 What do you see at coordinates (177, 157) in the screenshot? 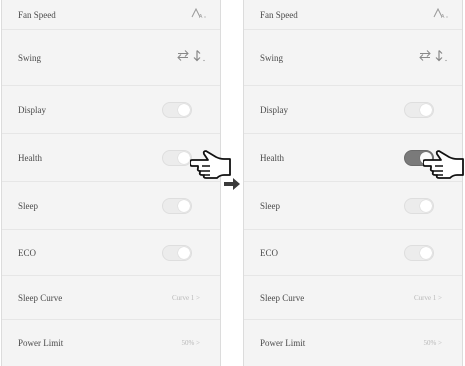
I see `health-toggle` at bounding box center [177, 157].